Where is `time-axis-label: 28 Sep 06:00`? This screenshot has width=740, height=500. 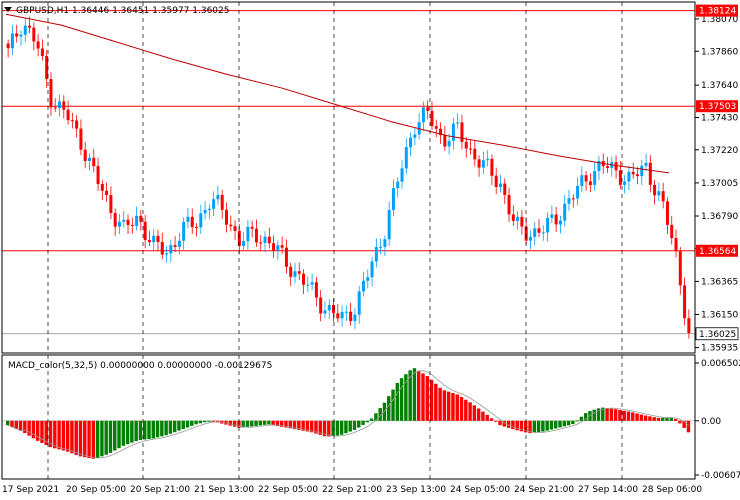 time-axis-label: 28 Sep 06:00 is located at coordinates (672, 490).